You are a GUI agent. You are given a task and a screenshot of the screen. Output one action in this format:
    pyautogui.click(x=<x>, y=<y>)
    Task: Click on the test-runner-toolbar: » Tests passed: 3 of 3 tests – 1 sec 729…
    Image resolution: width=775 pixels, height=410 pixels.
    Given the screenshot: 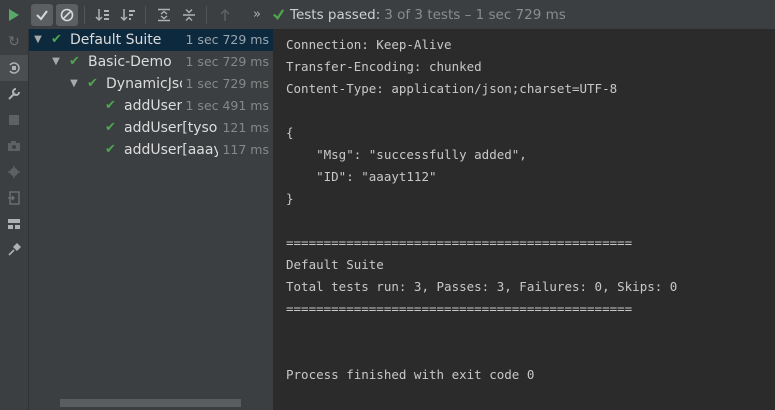 What is the action you would take?
    pyautogui.click(x=387, y=15)
    